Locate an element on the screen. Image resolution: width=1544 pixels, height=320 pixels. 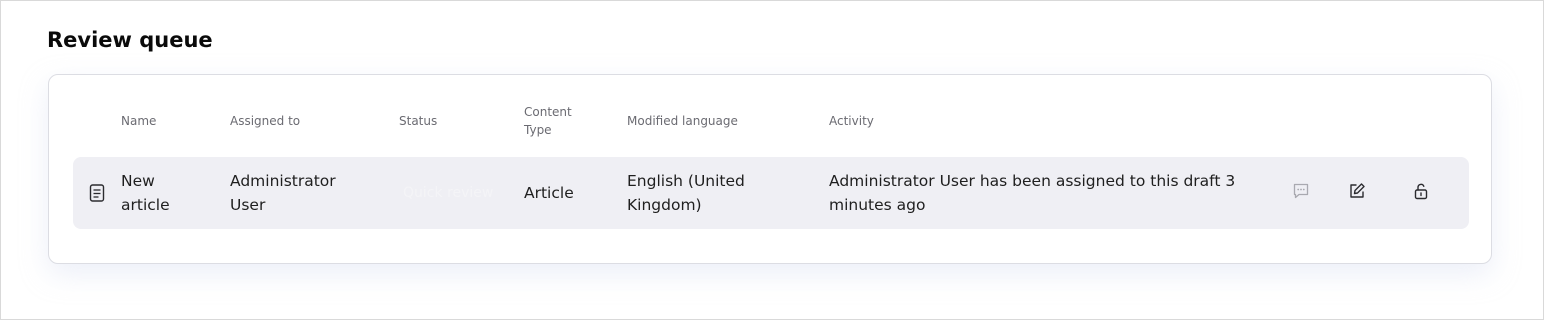
comment-icon is located at coordinates (1301, 193).